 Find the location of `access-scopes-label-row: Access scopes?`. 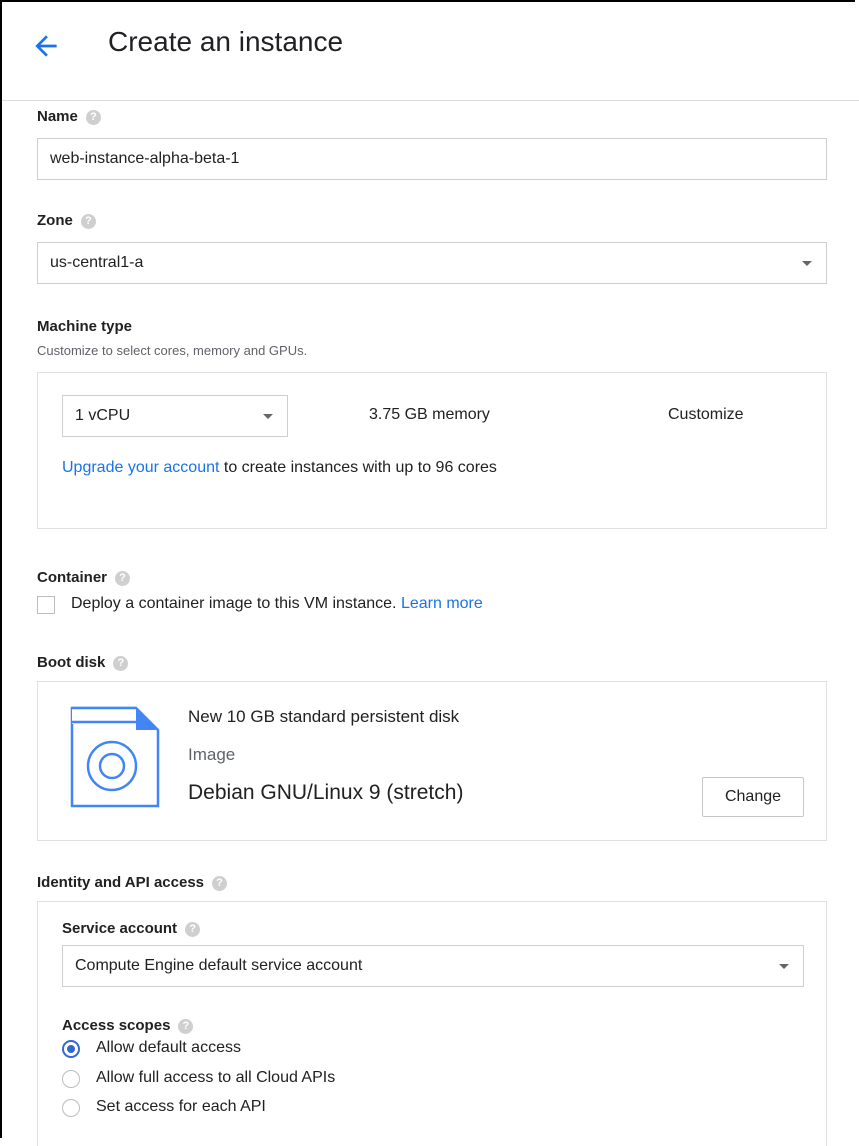

access-scopes-label-row: Access scopes? is located at coordinates (128, 1025).